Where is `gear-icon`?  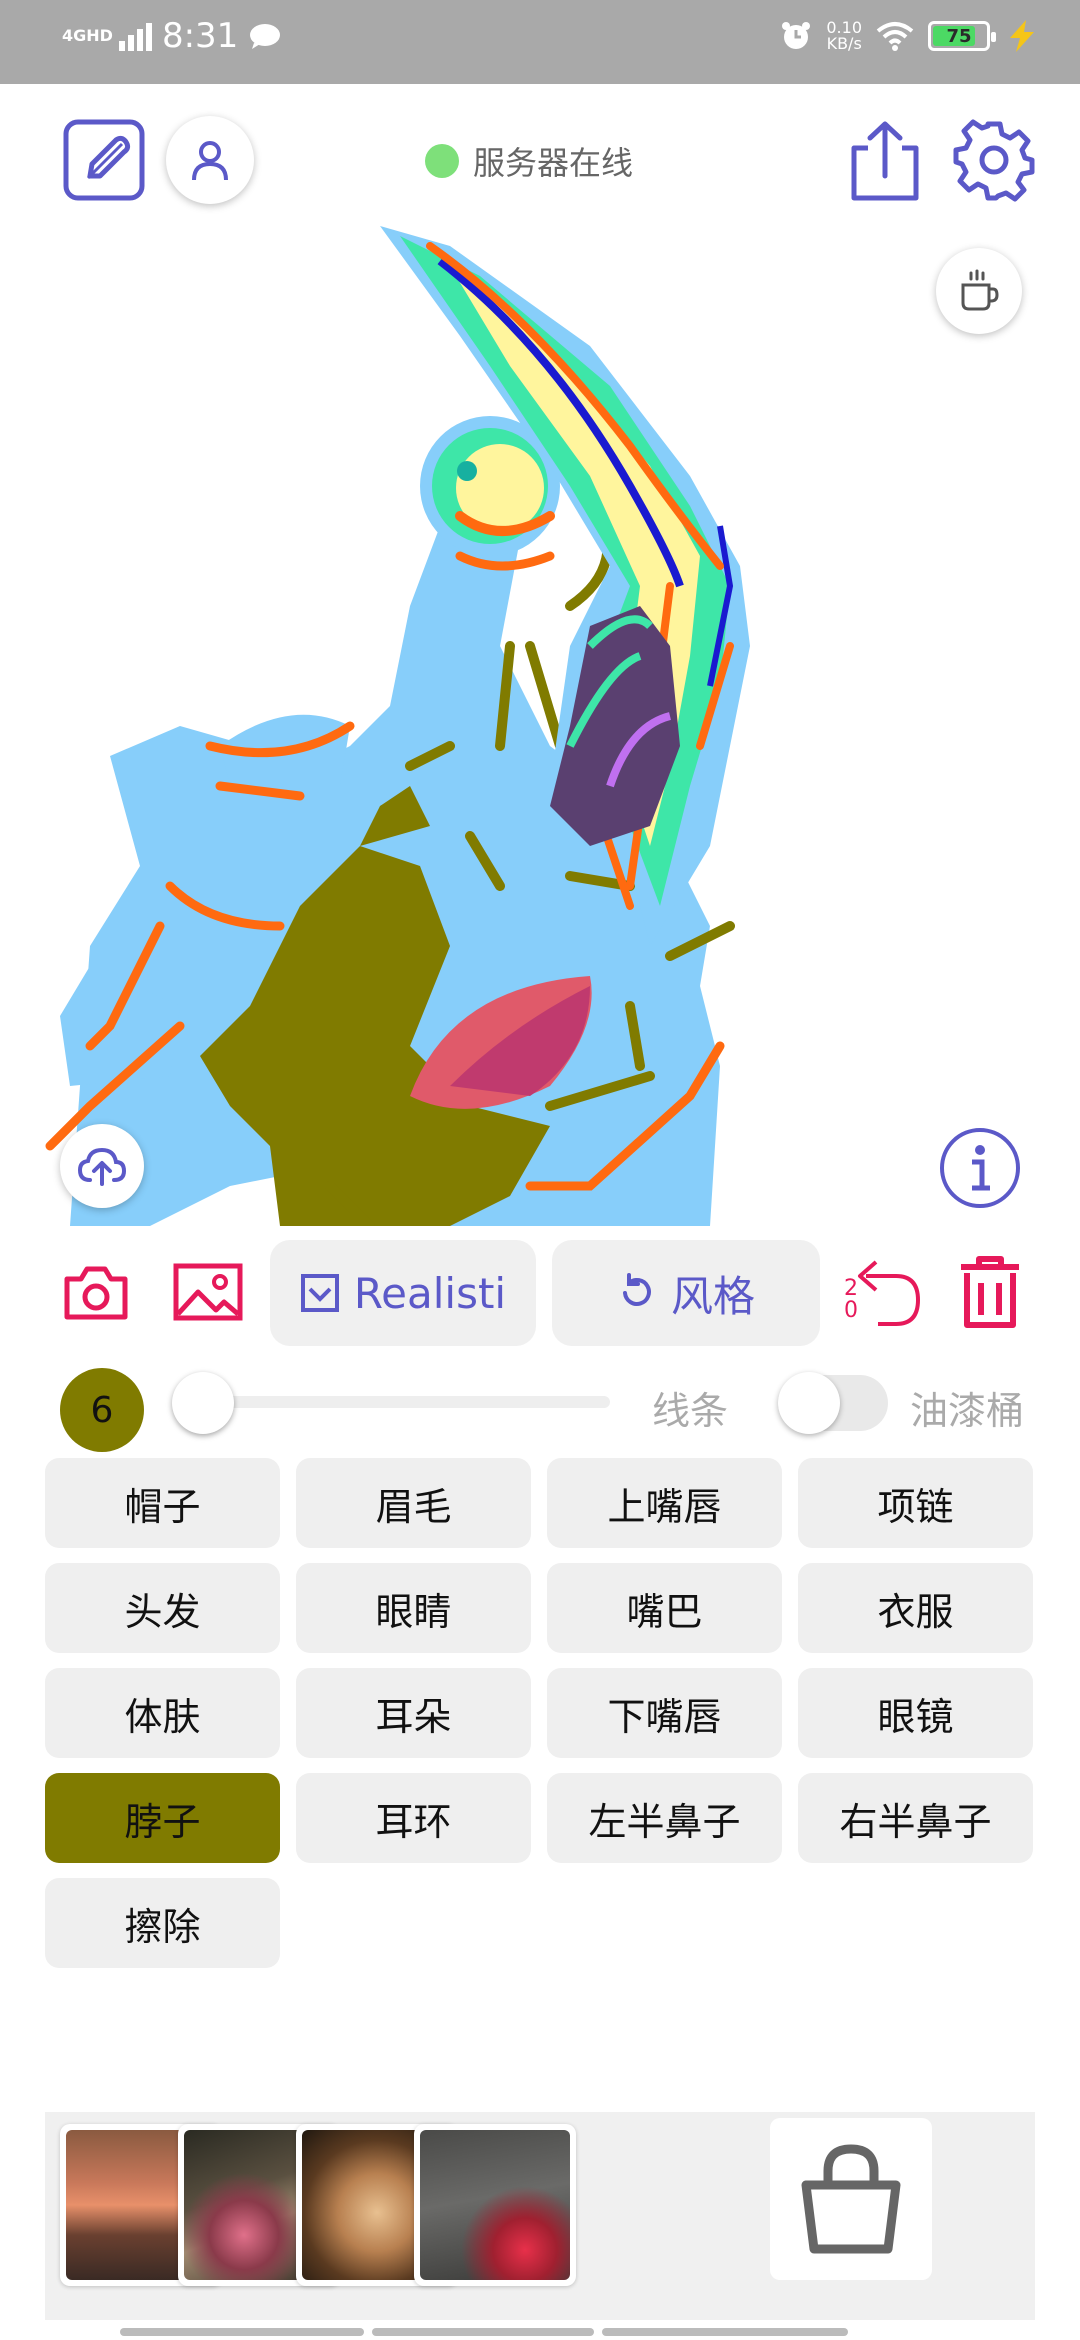 gear-icon is located at coordinates (994, 160).